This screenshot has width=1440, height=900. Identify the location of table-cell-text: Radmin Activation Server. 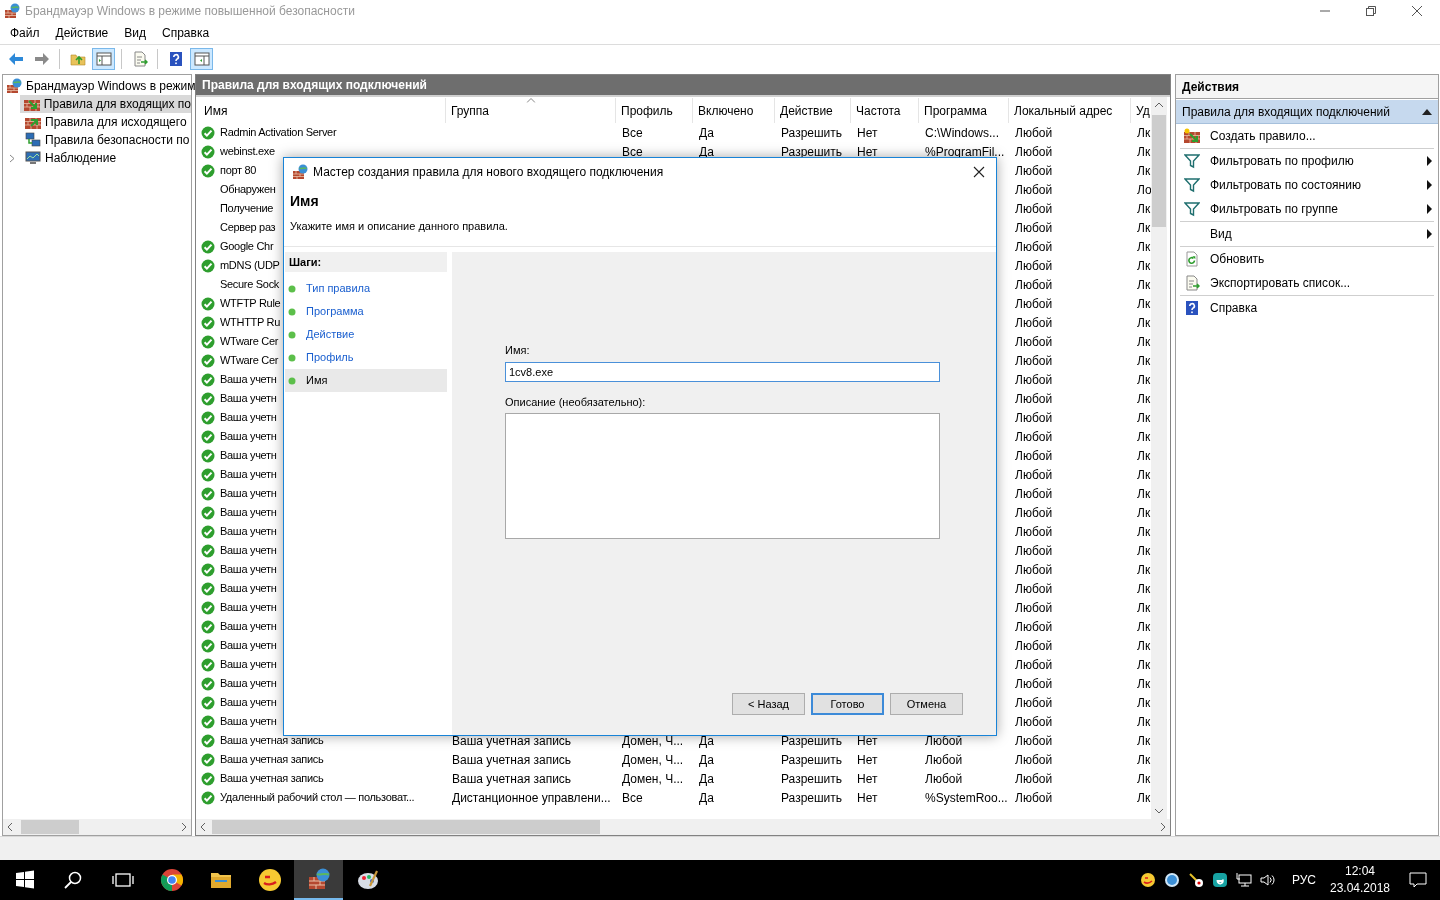
(278, 133).